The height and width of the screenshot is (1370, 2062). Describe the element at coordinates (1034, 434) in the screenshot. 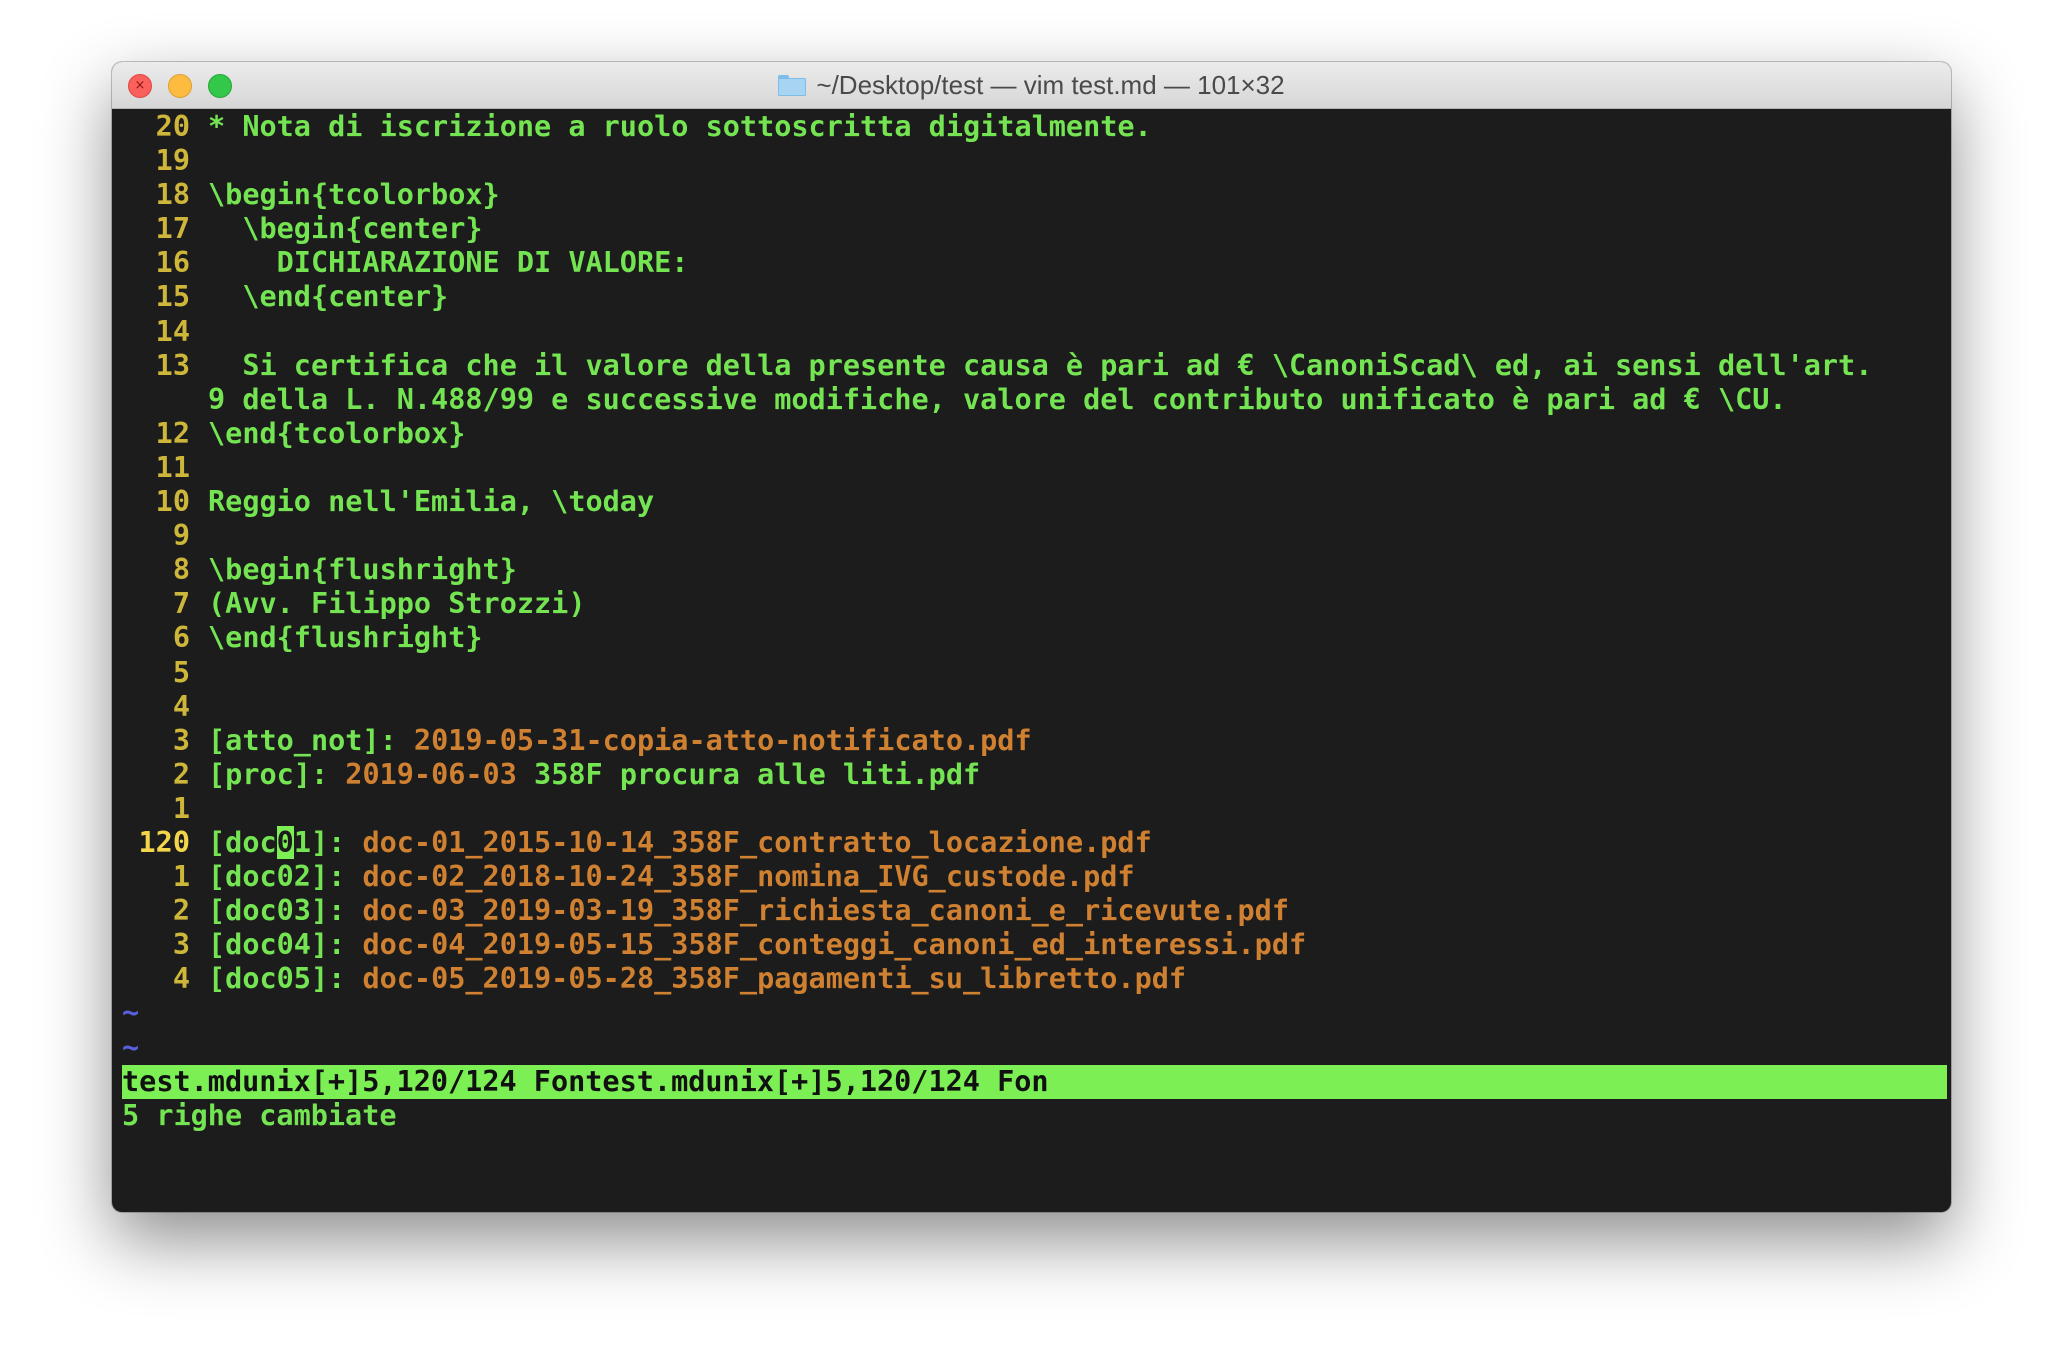

I see `editor-line: 12 \end{tcolorbox}` at that location.